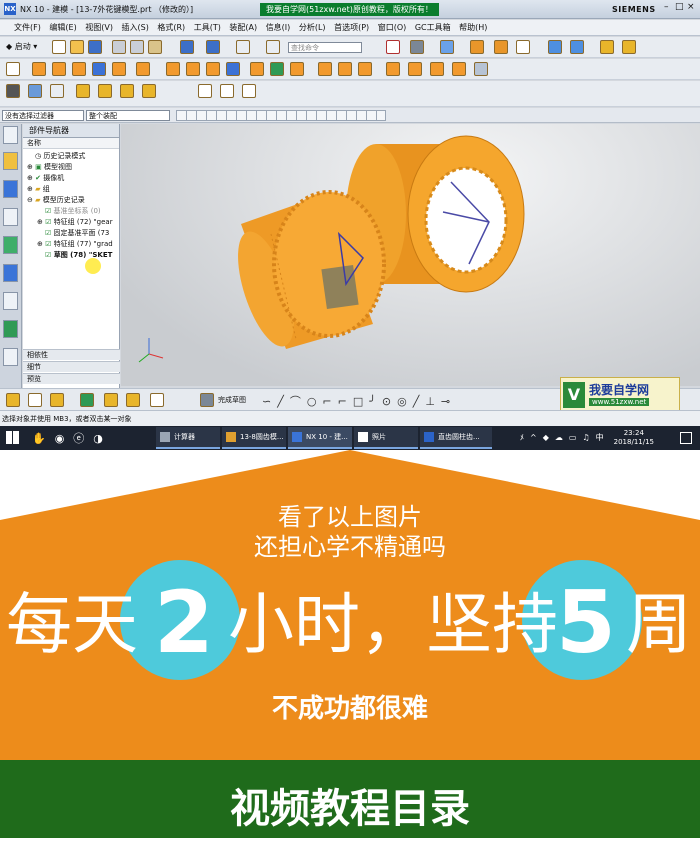  What do you see at coordinates (21, 46) in the screenshot?
I see `start-button: ◆ 启动 ▾` at bounding box center [21, 46].